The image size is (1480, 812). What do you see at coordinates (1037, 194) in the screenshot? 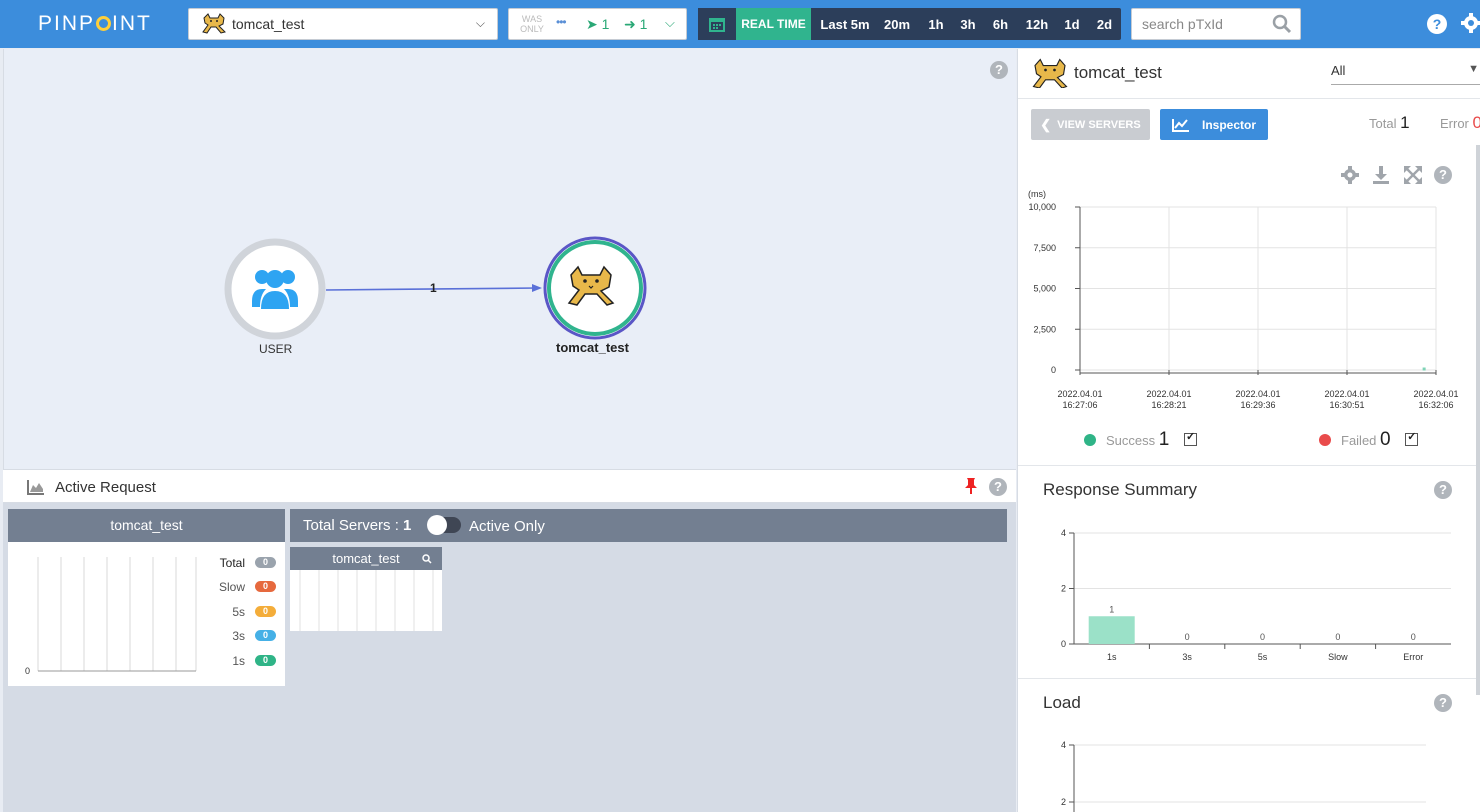
I see `y-unit-label: (ms)` at bounding box center [1037, 194].